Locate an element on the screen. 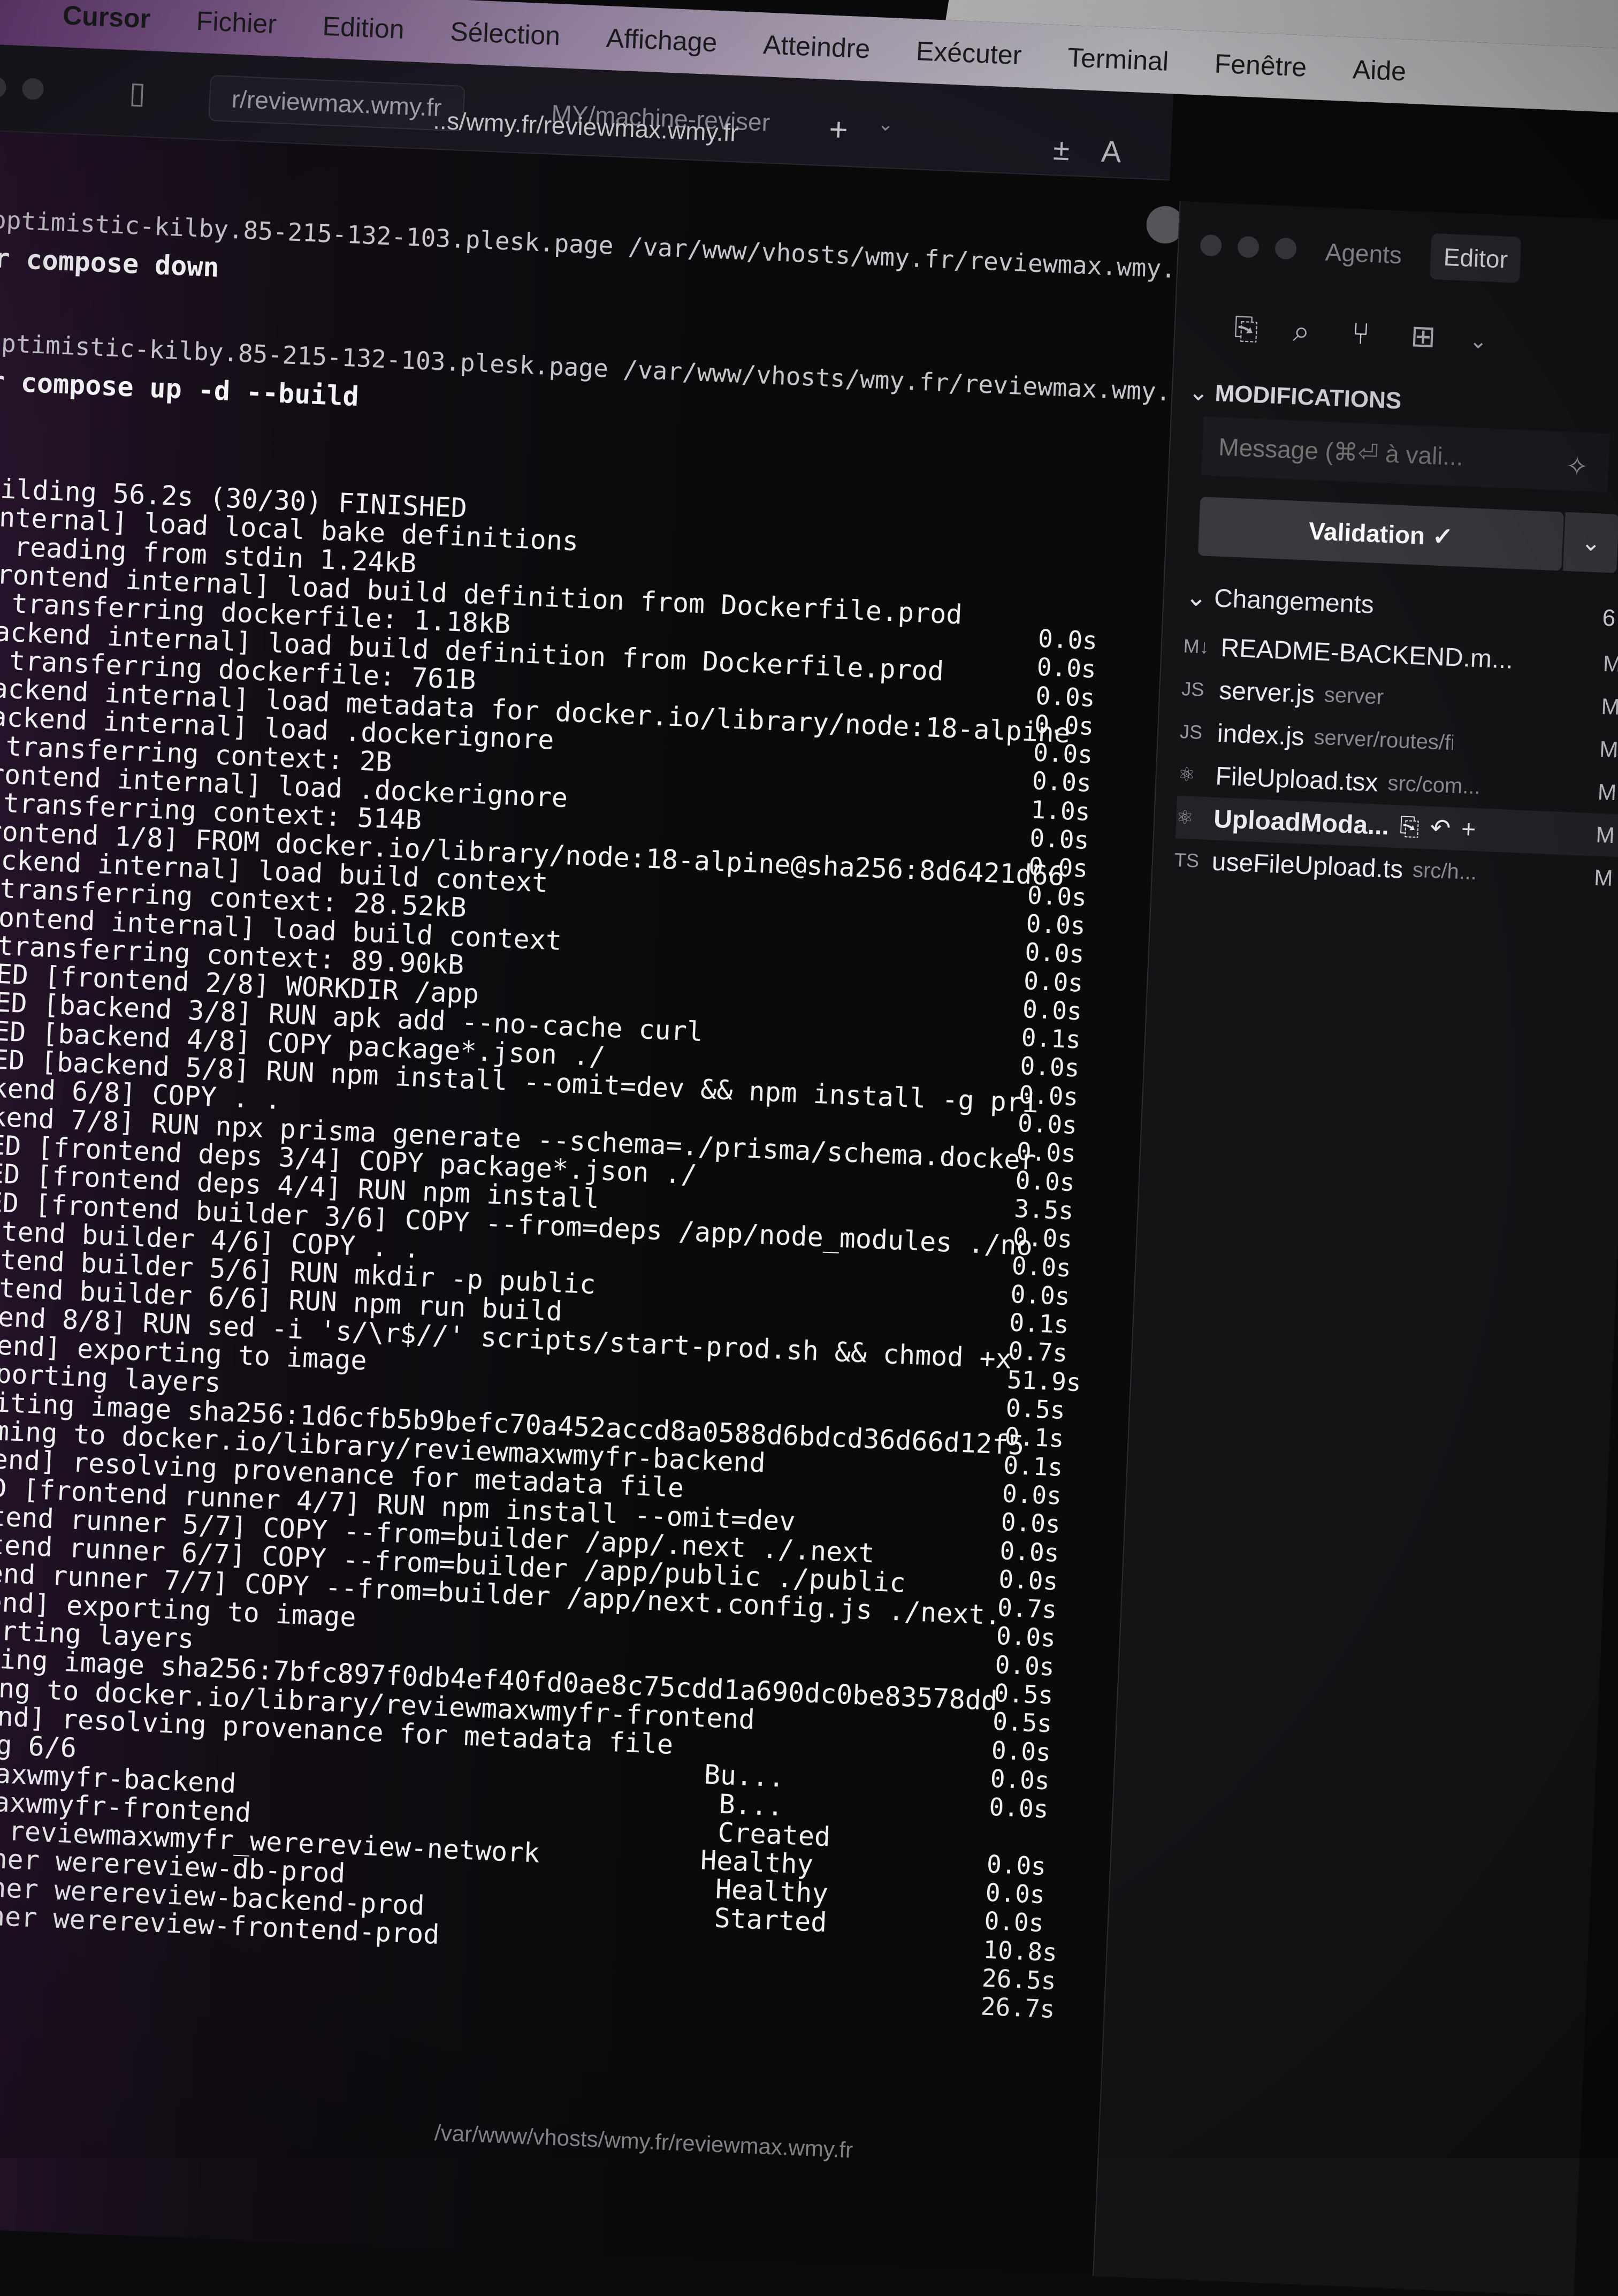  open-file-icon: ⎘ is located at coordinates (1409, 826).